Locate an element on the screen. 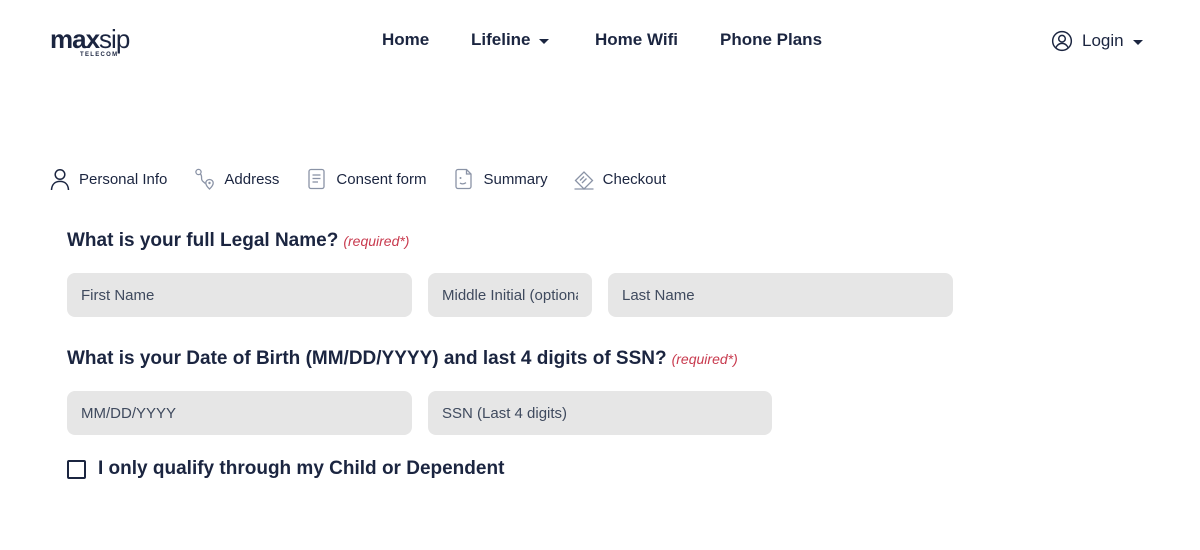  step-checkout: Checkout is located at coordinates (619, 179).